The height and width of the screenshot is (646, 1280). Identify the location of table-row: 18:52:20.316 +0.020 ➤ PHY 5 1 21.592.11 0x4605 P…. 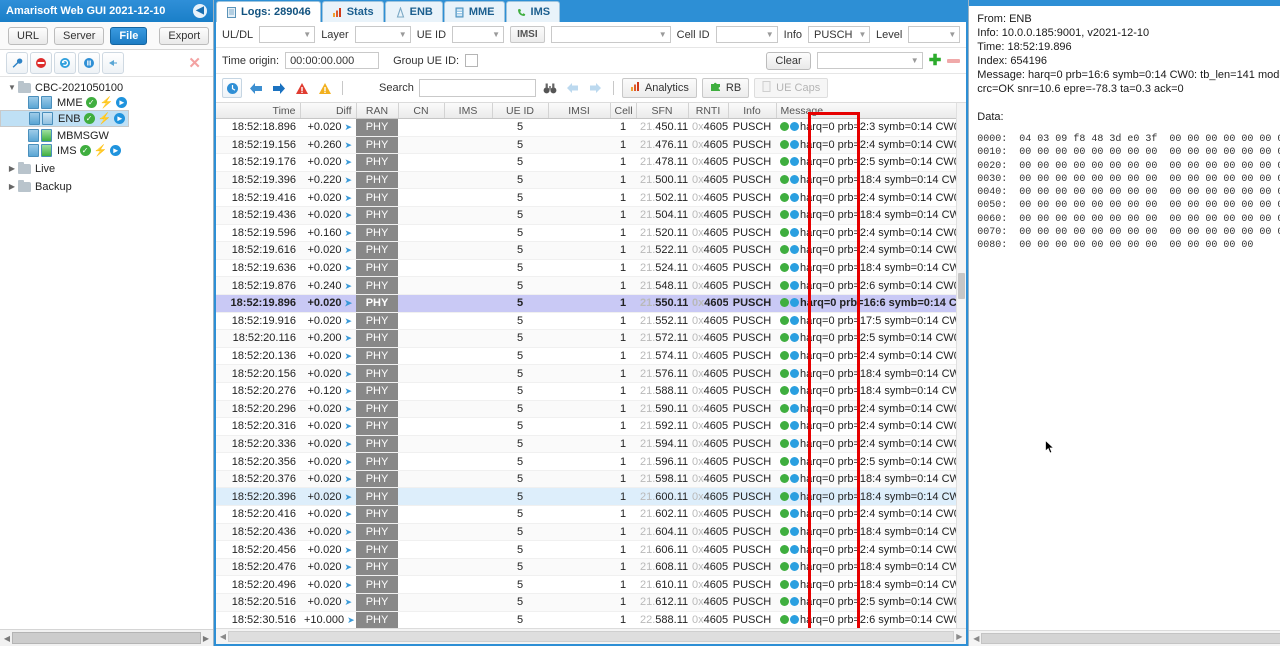
(591, 426).